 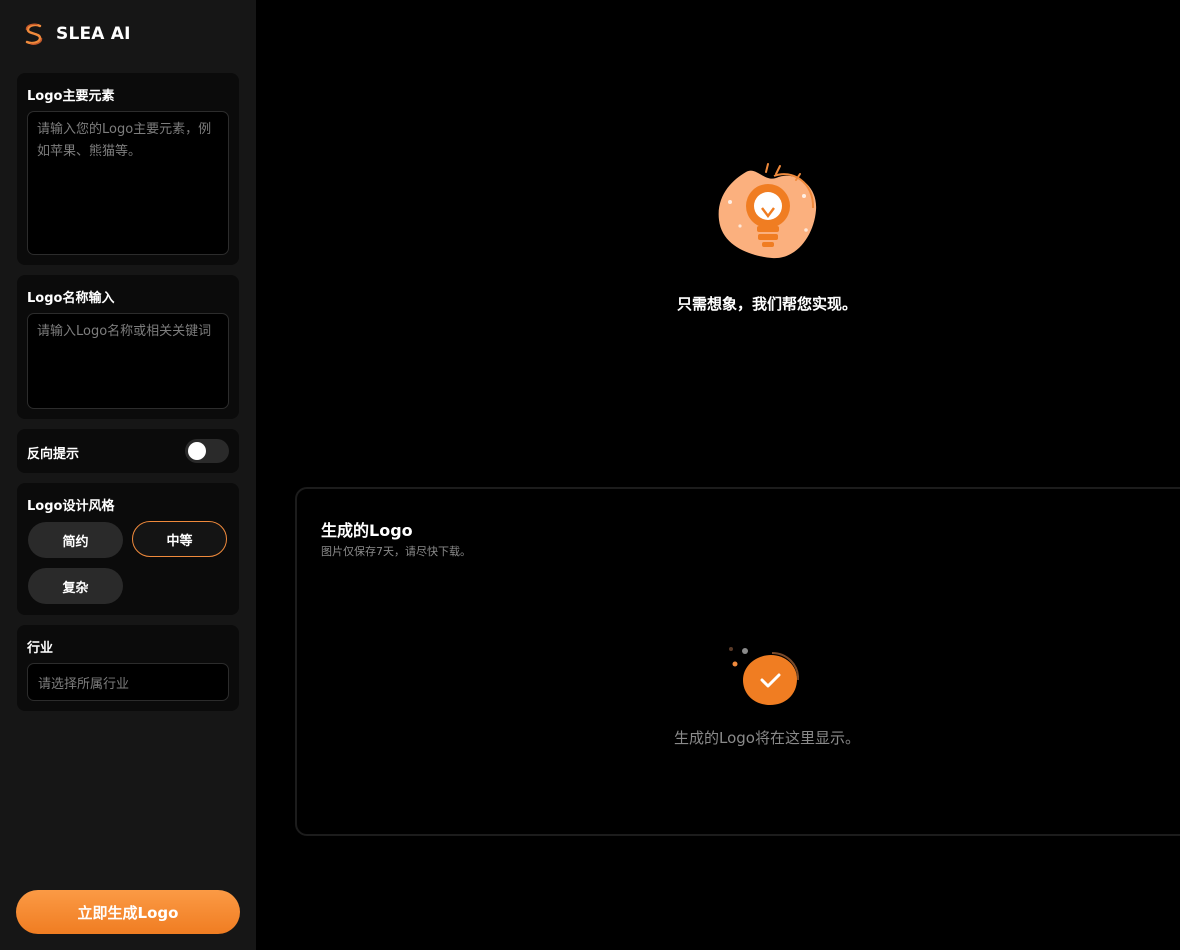 I want to click on result-placeholder: 生成的Logo将在这里显示。, so click(x=767, y=738).